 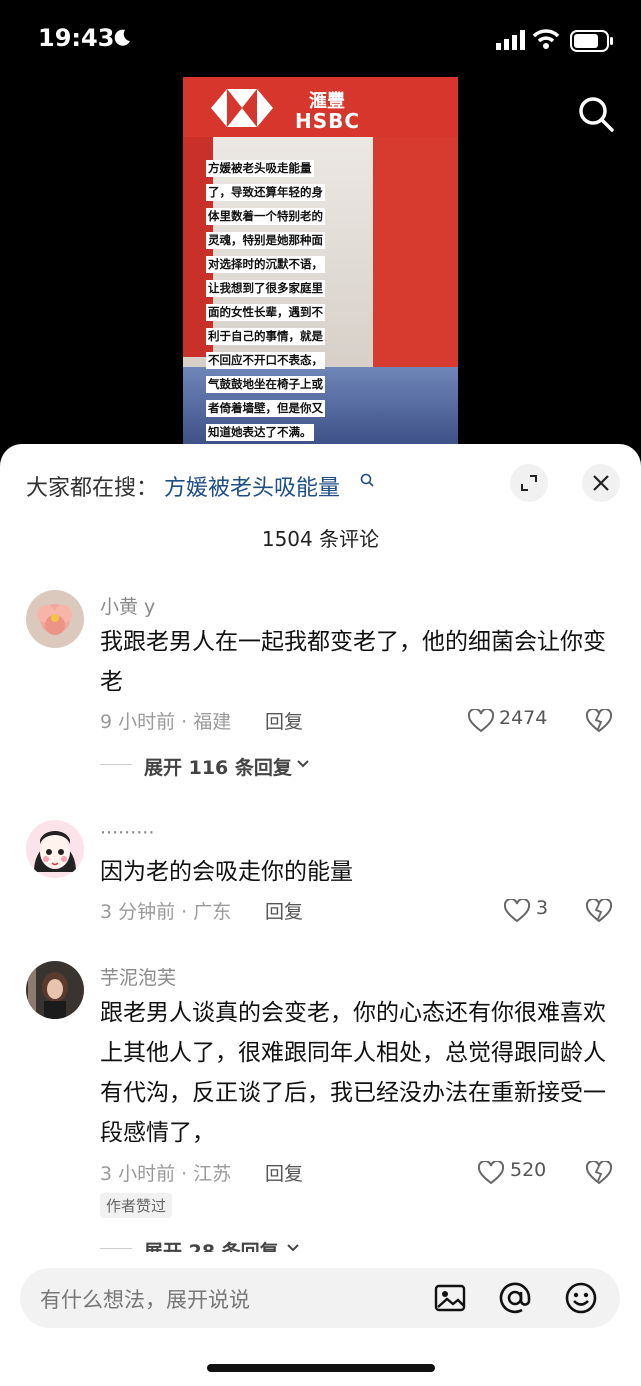 What do you see at coordinates (138, 976) in the screenshot?
I see `username: 芋泥泡芙` at bounding box center [138, 976].